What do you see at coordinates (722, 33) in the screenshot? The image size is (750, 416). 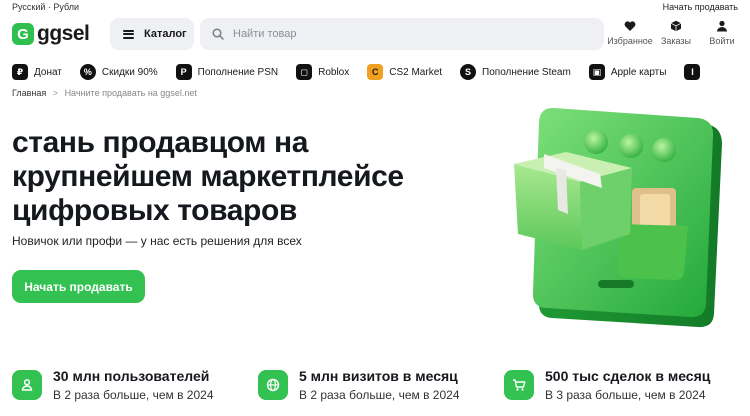 I see `login-button: Войти` at bounding box center [722, 33].